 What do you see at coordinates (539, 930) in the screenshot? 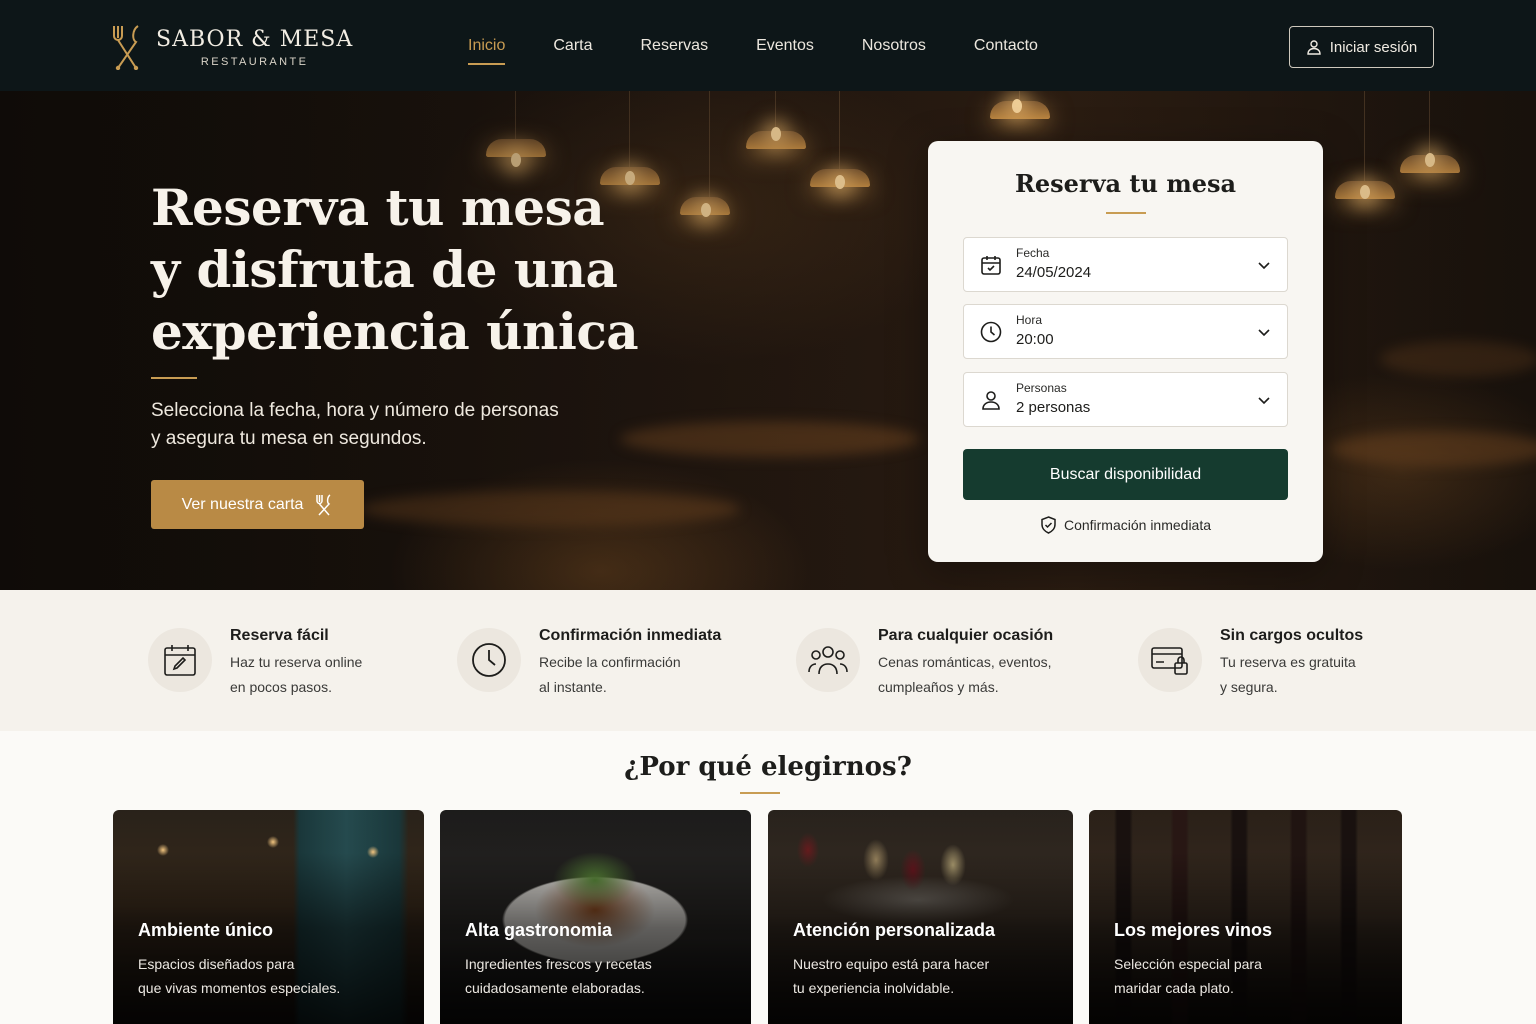
I see `card-title: Alta gastronomia` at bounding box center [539, 930].